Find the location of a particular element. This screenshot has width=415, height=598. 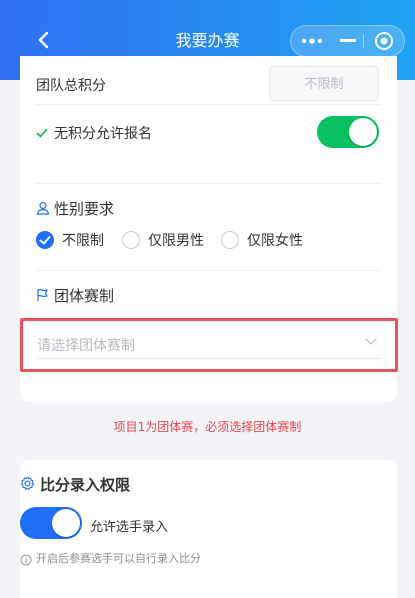

score-entry-toggle is located at coordinates (51, 523).